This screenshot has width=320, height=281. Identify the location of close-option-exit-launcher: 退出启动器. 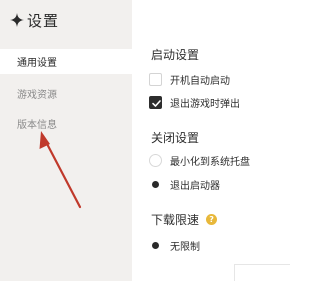
(184, 184).